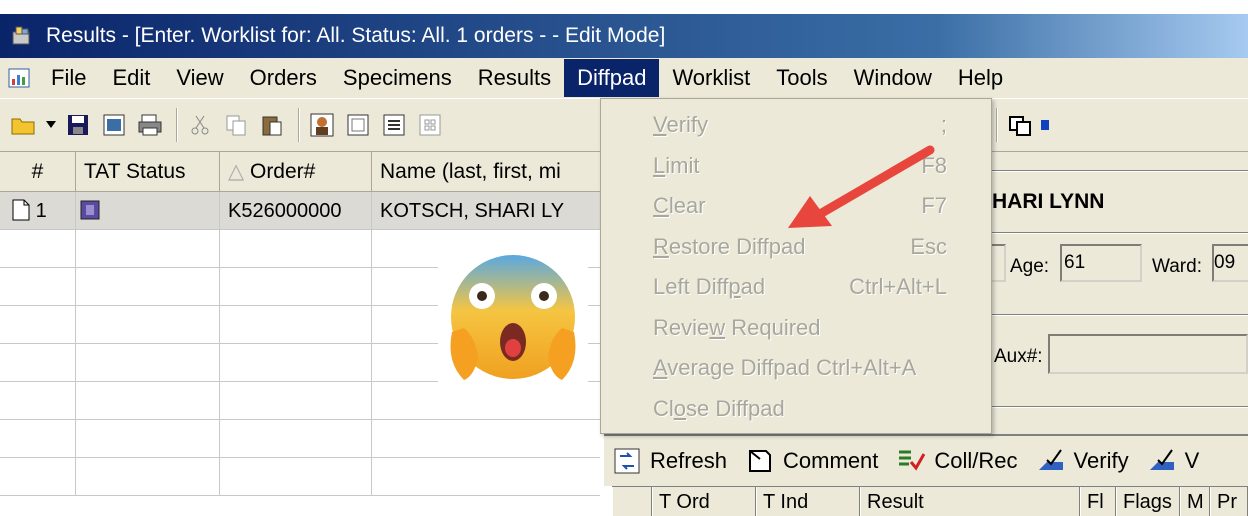 This screenshot has height=516, width=1248. I want to click on shocked-face-emoji, so click(513, 317).